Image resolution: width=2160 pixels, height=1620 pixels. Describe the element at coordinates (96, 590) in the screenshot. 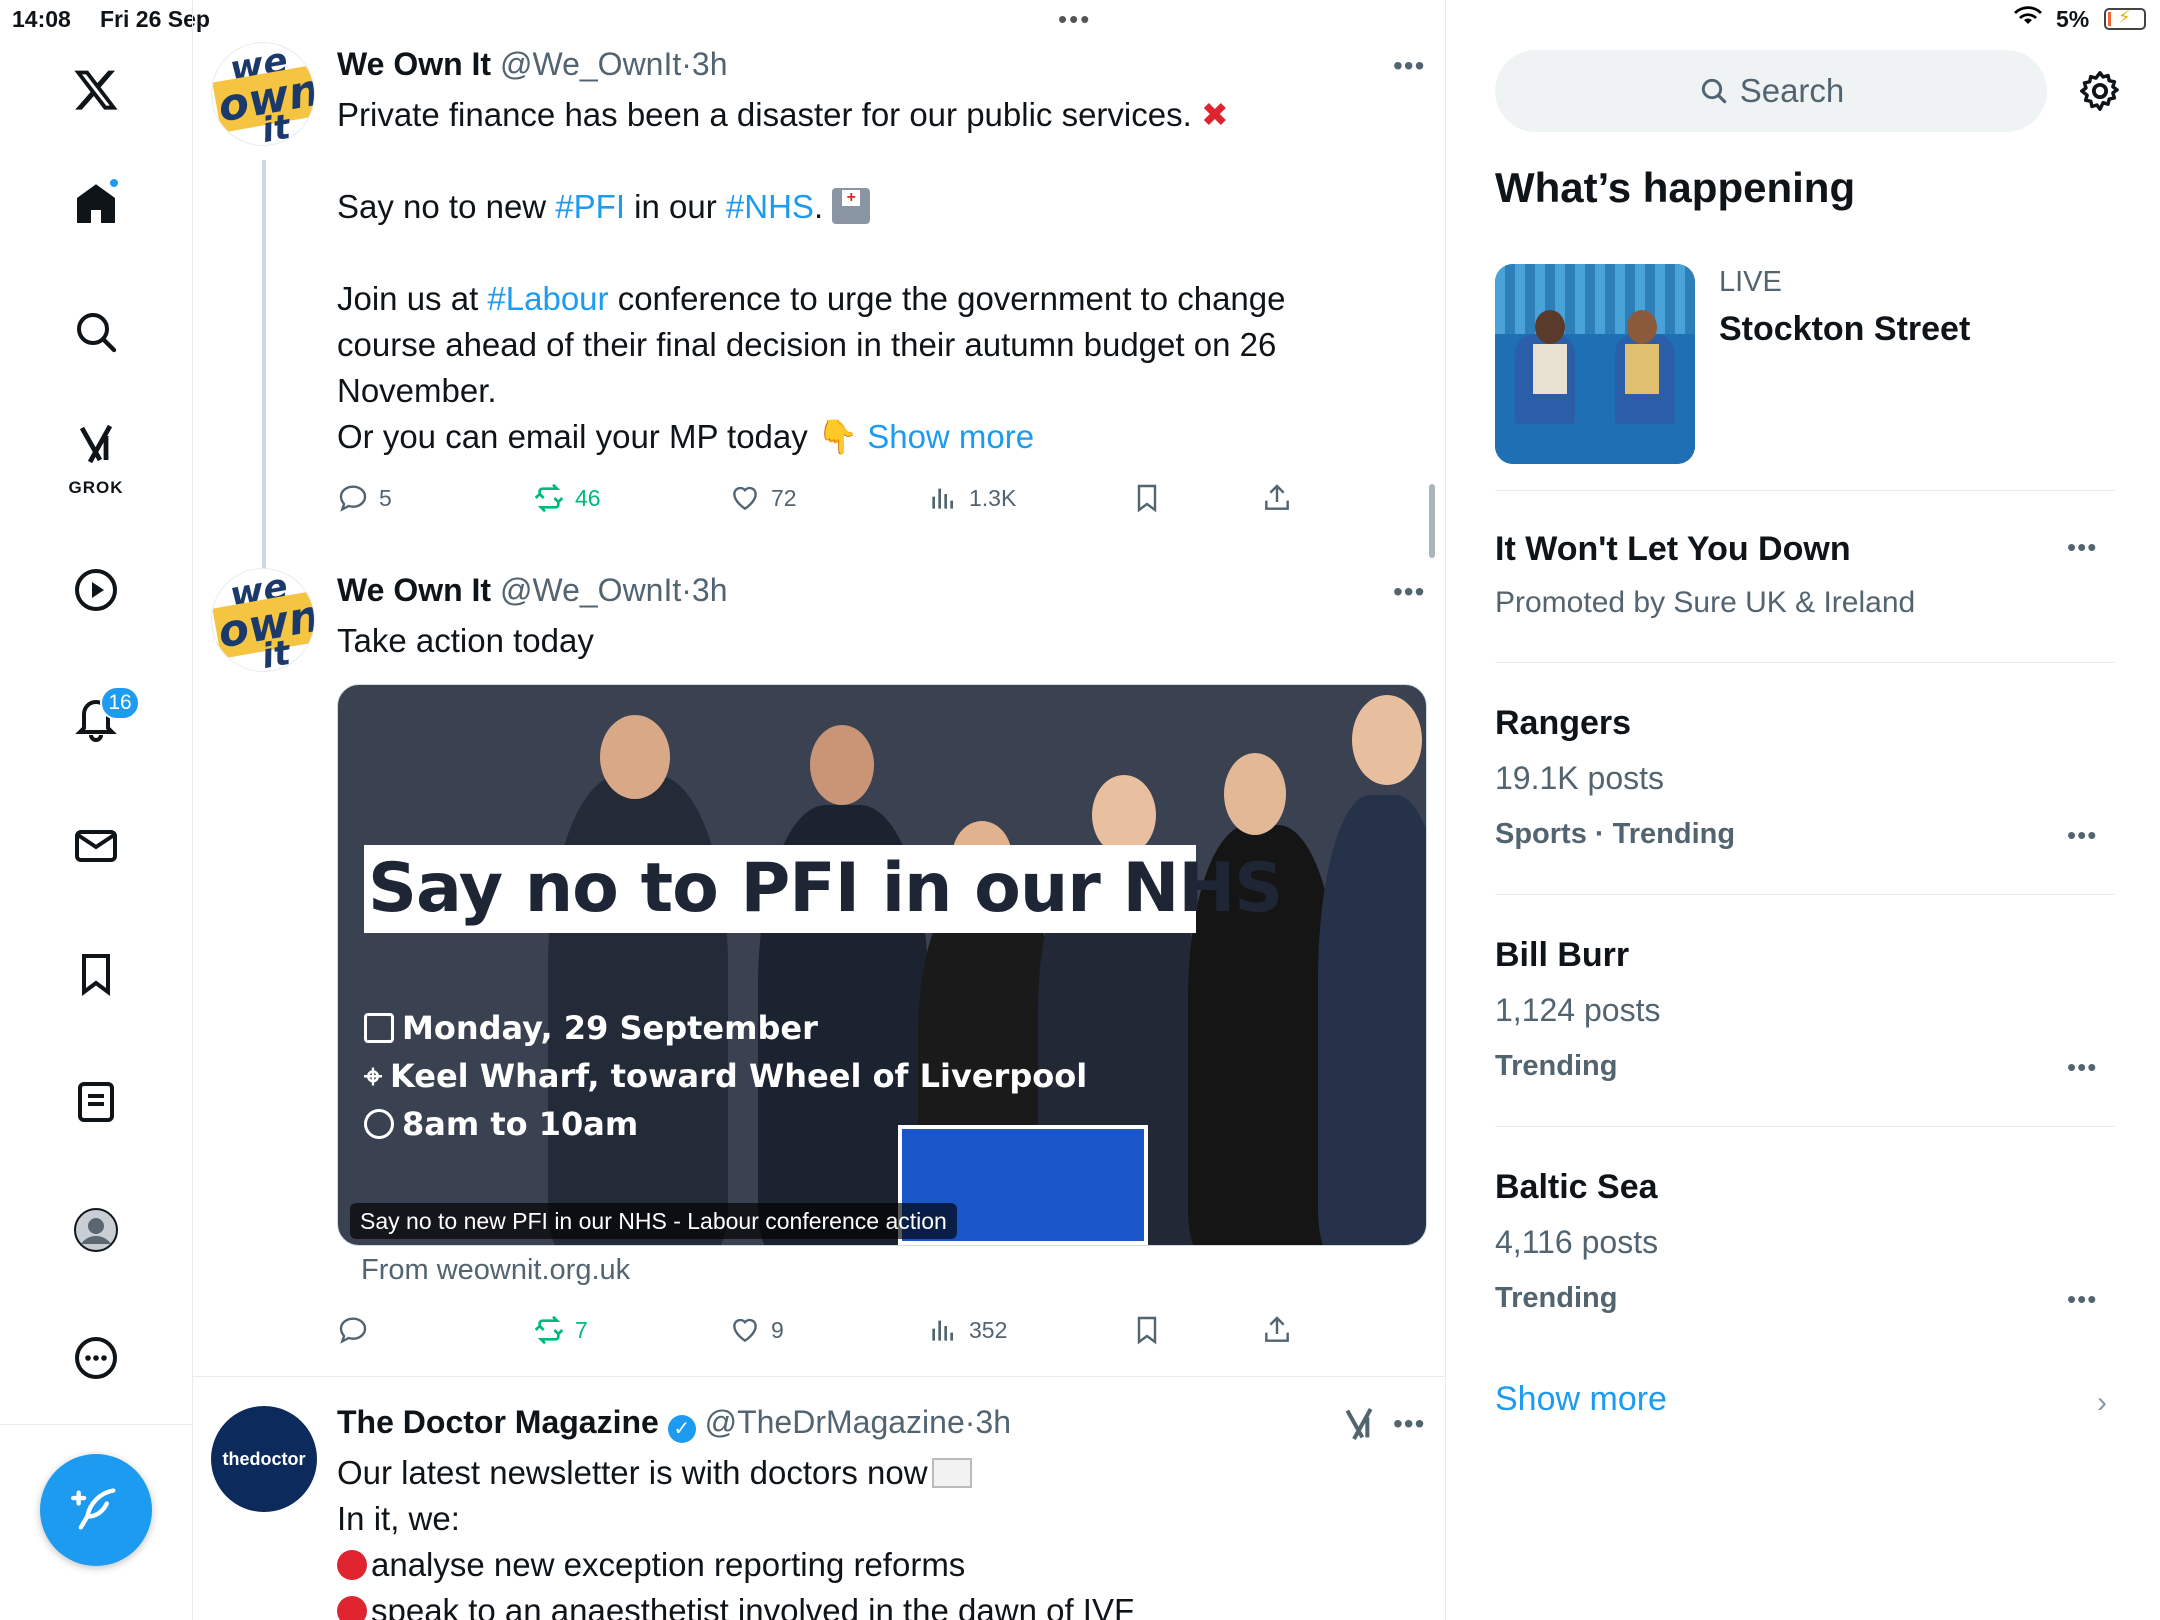

I see `video-icon` at that location.